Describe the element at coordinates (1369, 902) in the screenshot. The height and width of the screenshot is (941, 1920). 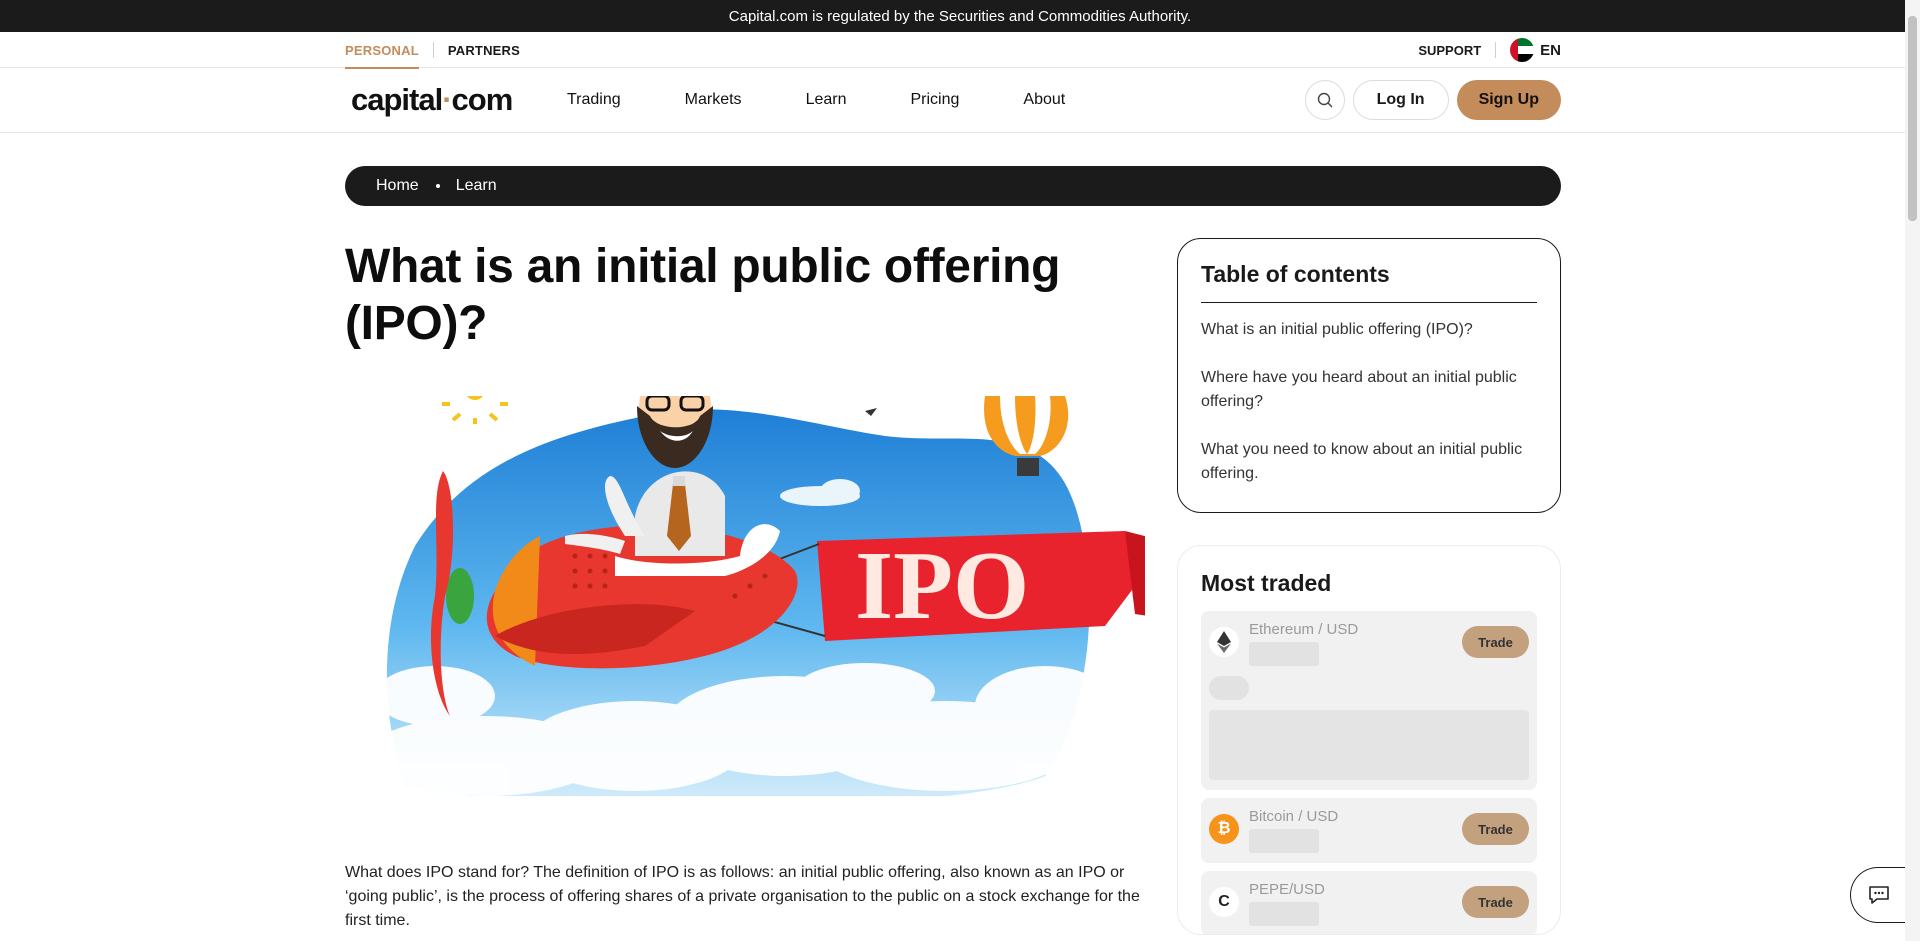
I see `market-card-pepe: C PEPE/USD Trade` at that location.